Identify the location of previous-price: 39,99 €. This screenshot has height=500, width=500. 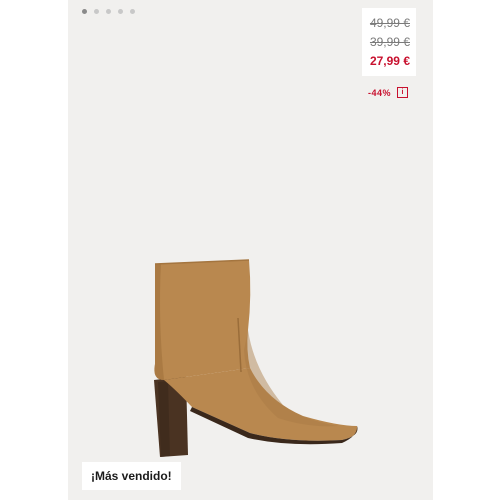
(389, 42).